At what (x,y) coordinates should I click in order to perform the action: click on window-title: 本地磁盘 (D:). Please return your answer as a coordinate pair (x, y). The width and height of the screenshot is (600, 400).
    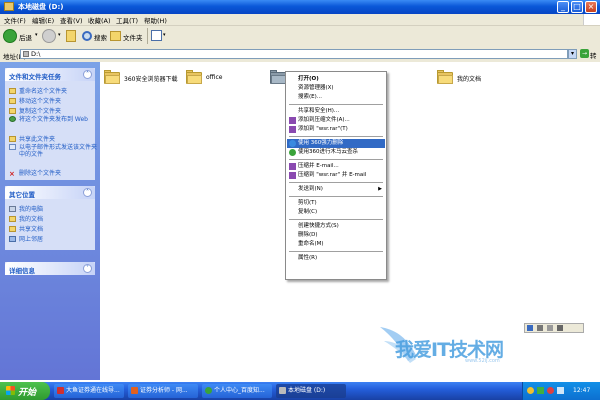
    Looking at the image, I should click on (41, 7).